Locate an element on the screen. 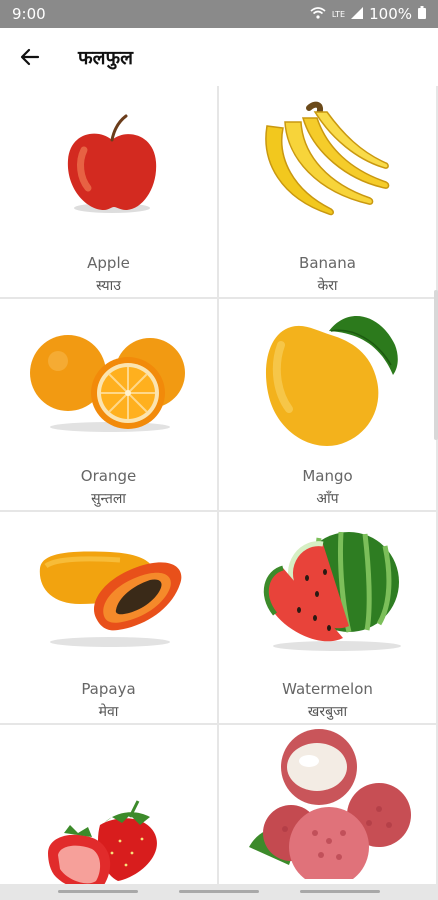 This screenshot has width=438, height=900. fruit-card-apple: Apple स्याउ is located at coordinates (108, 191).